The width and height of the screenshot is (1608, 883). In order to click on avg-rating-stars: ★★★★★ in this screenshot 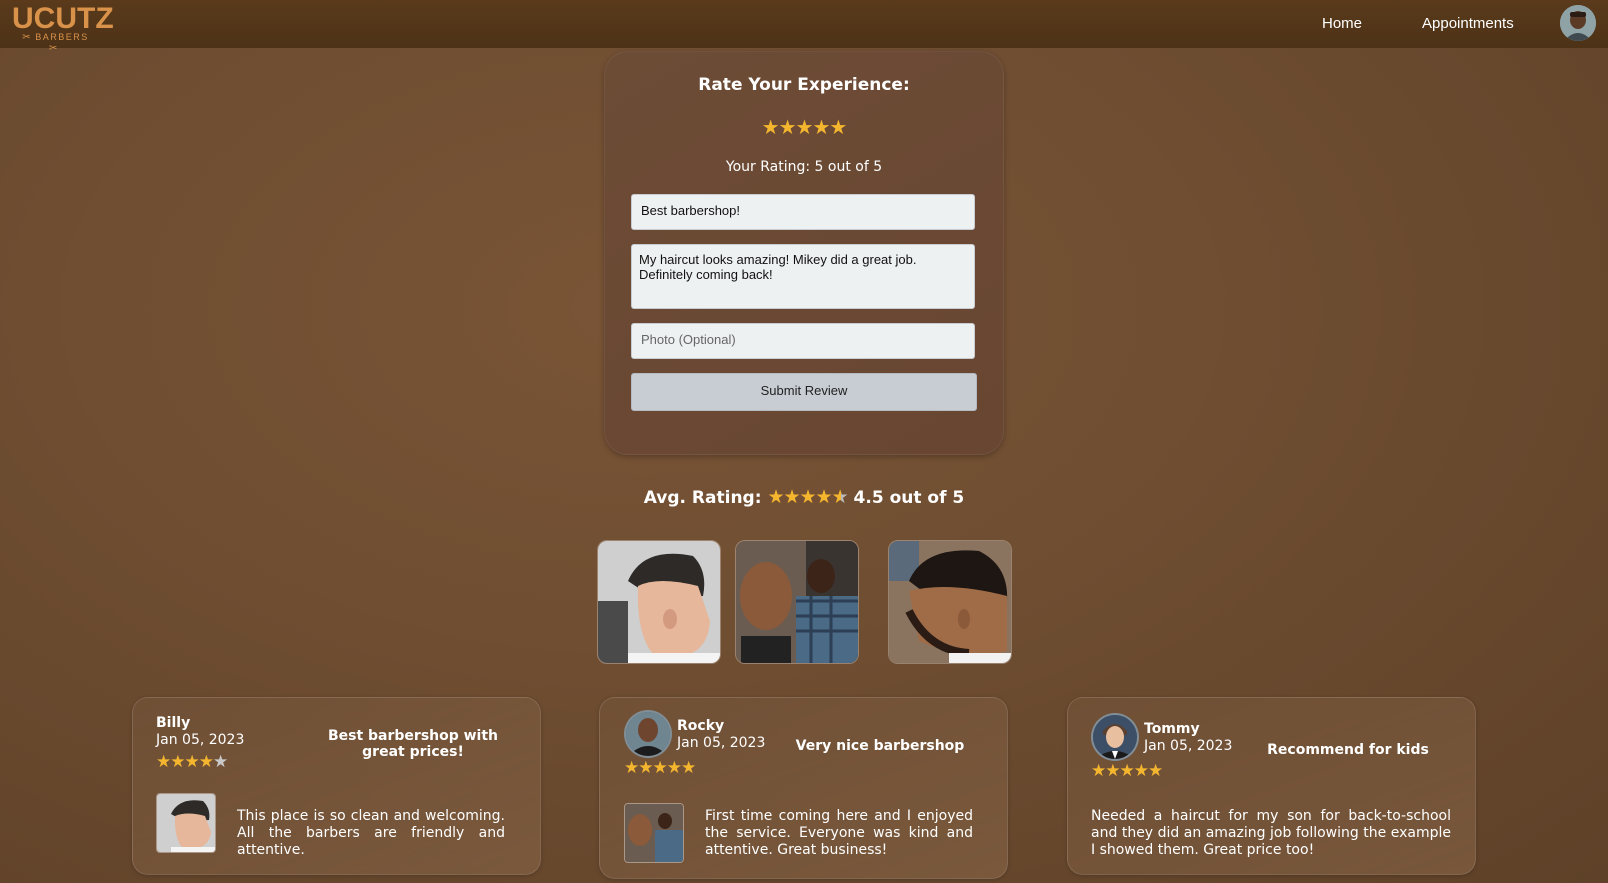, I will do `click(808, 497)`.